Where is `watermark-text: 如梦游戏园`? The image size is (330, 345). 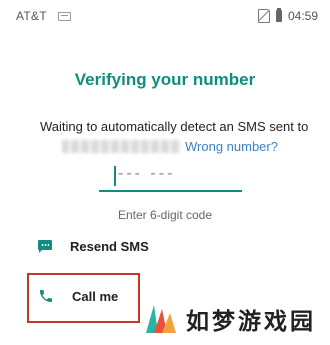 watermark-text: 如梦游戏园 is located at coordinates (251, 321).